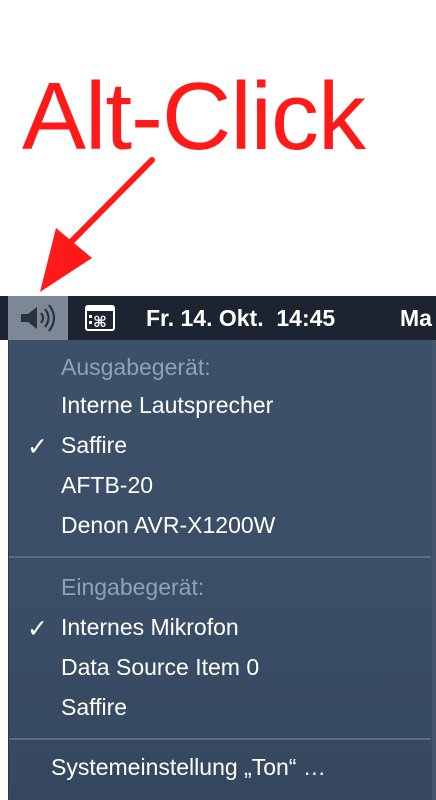 This screenshot has width=436, height=800. I want to click on background-window-edge, so click(434, 570).